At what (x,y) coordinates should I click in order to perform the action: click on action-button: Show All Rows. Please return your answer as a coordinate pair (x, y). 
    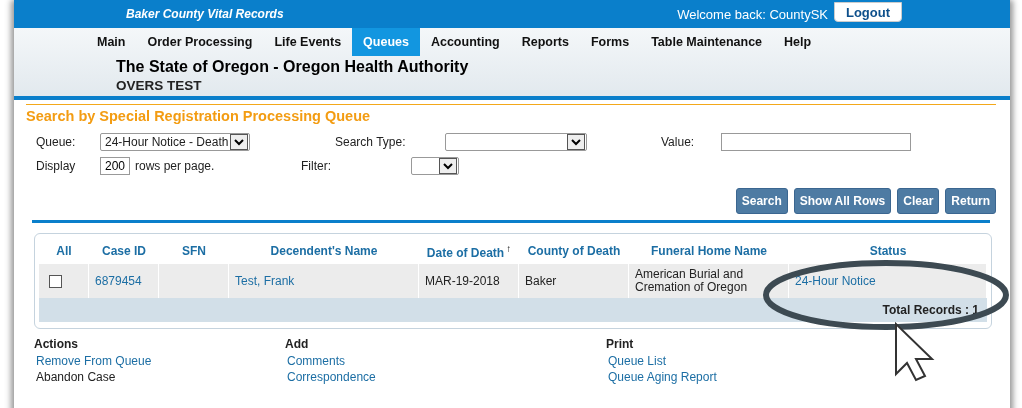
    Looking at the image, I should click on (842, 201).